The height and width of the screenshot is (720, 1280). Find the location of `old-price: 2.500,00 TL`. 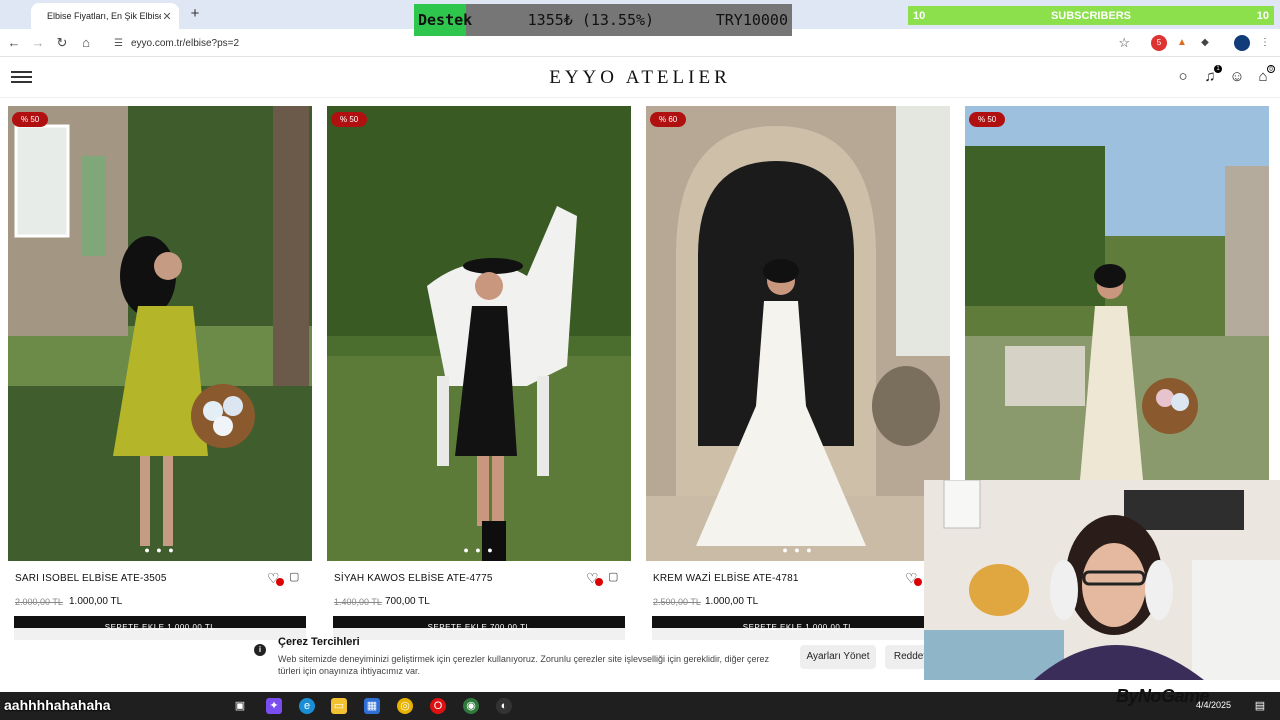

old-price: 2.500,00 TL is located at coordinates (677, 602).